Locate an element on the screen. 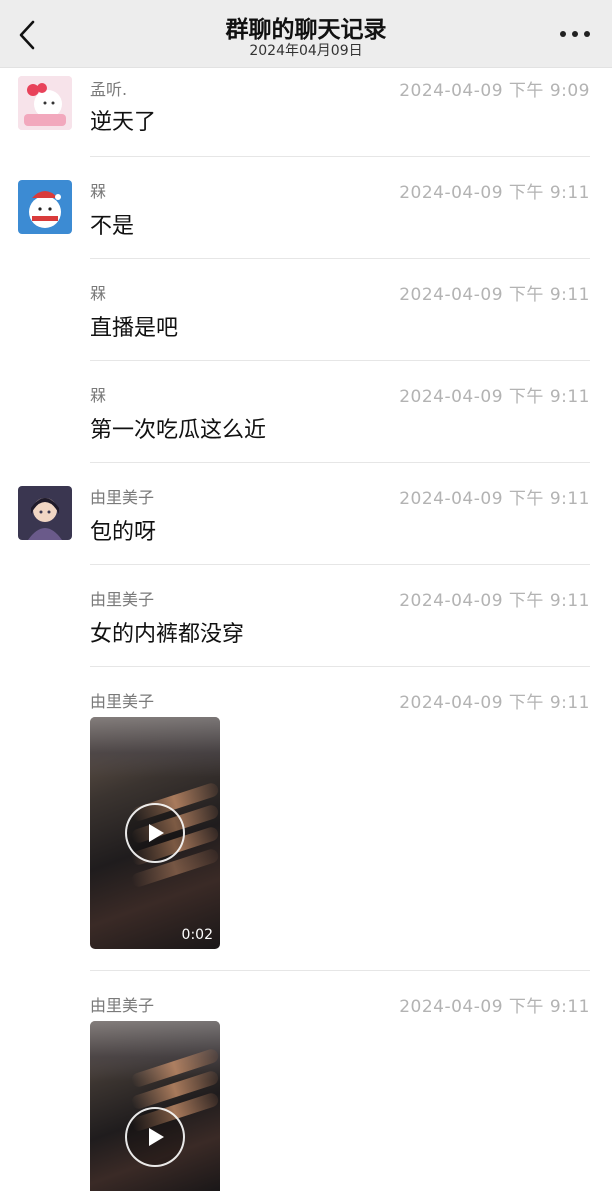  message-text: 包的呀 is located at coordinates (123, 532).